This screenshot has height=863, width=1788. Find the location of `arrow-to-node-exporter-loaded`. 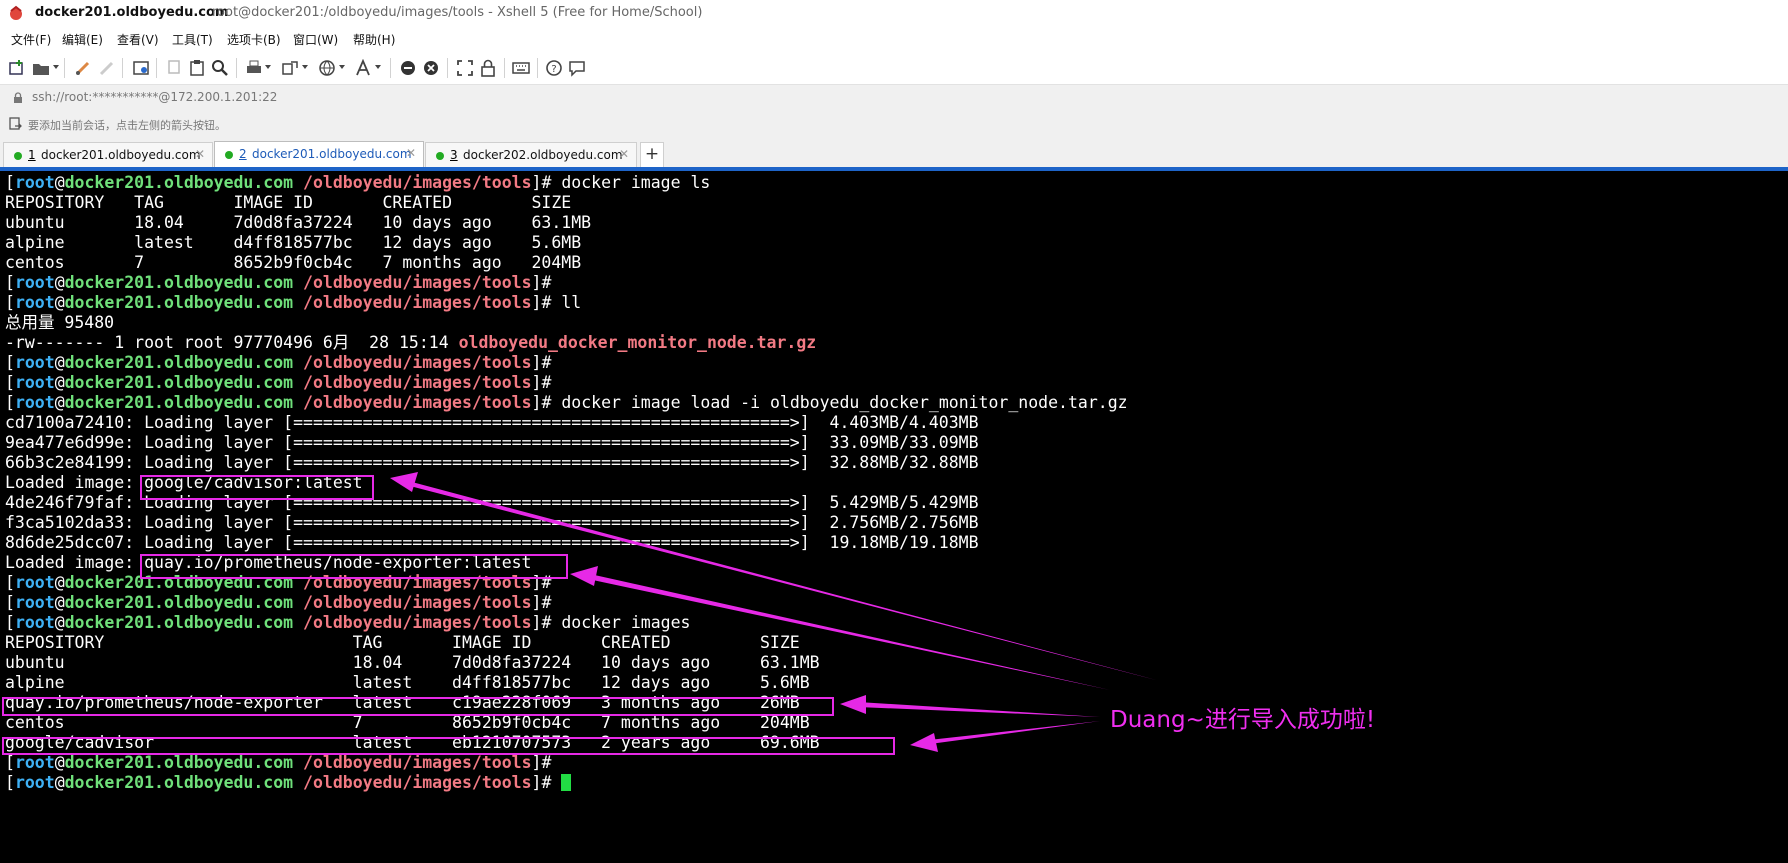

arrow-to-node-exporter-loaded is located at coordinates (849, 632).